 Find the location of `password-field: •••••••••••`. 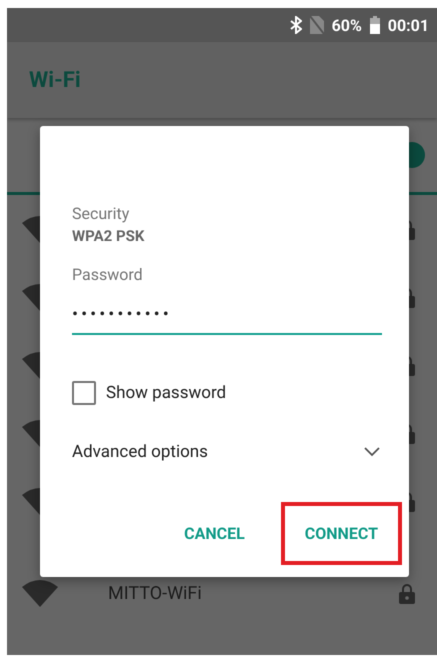

password-field: ••••••••••• is located at coordinates (227, 317).